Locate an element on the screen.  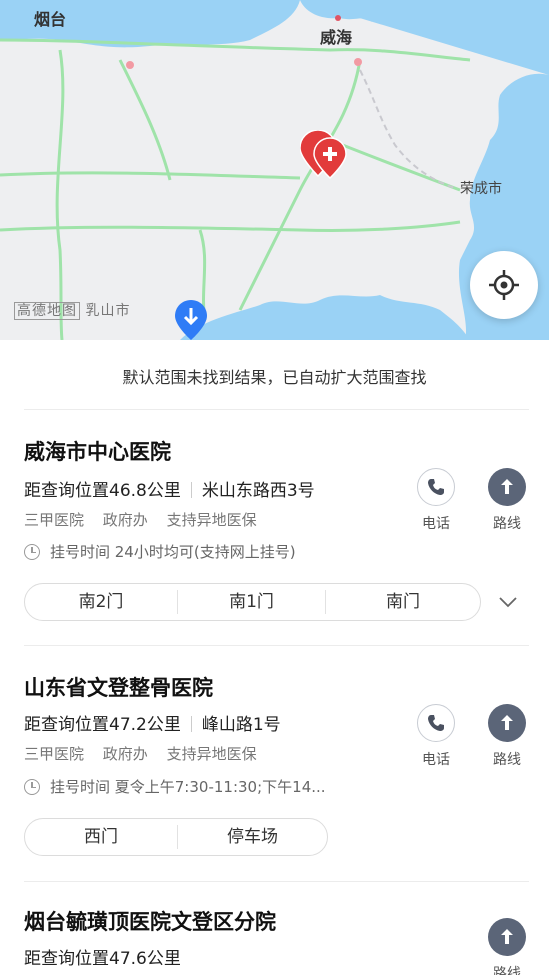
registration-hours-text: 挂号时间 24小时均可(支持网上挂号) is located at coordinates (173, 552).